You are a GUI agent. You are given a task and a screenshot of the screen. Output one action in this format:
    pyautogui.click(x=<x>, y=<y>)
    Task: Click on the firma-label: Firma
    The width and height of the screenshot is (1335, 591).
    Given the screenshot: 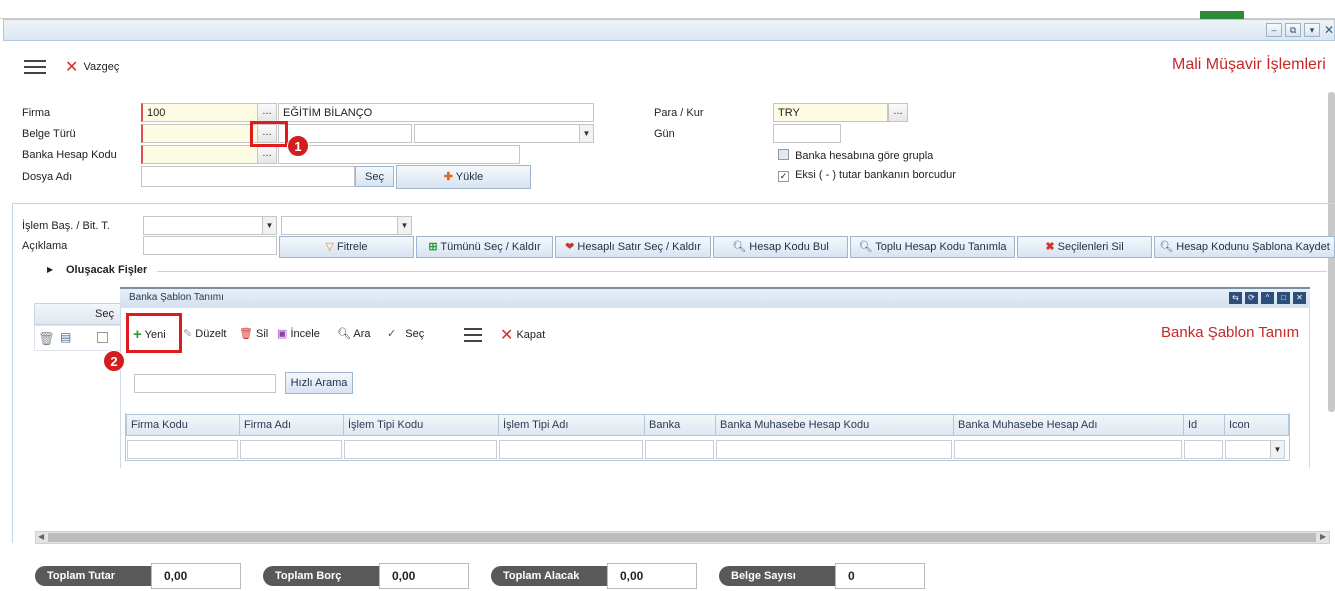 What is the action you would take?
    pyautogui.click(x=36, y=113)
    